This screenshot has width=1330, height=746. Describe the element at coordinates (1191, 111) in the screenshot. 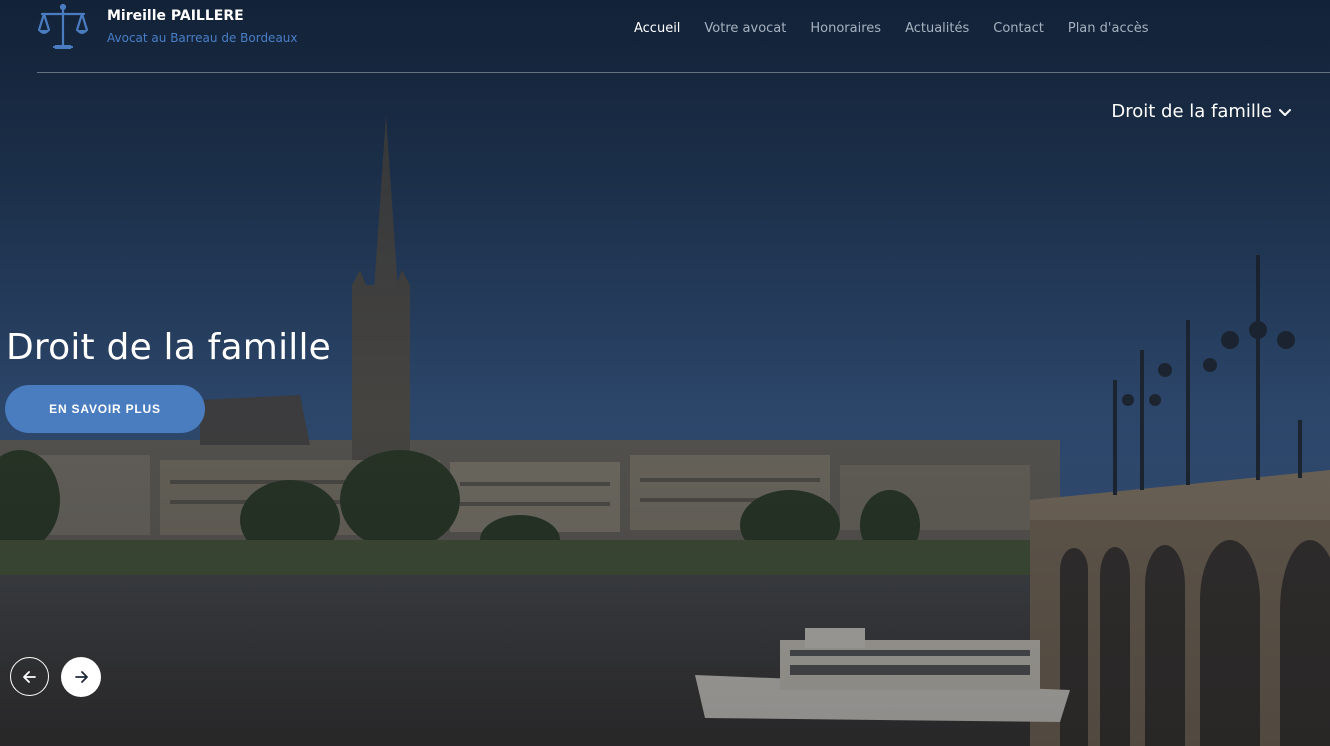

I see `category-dropdown-label: Droit de la famille` at that location.